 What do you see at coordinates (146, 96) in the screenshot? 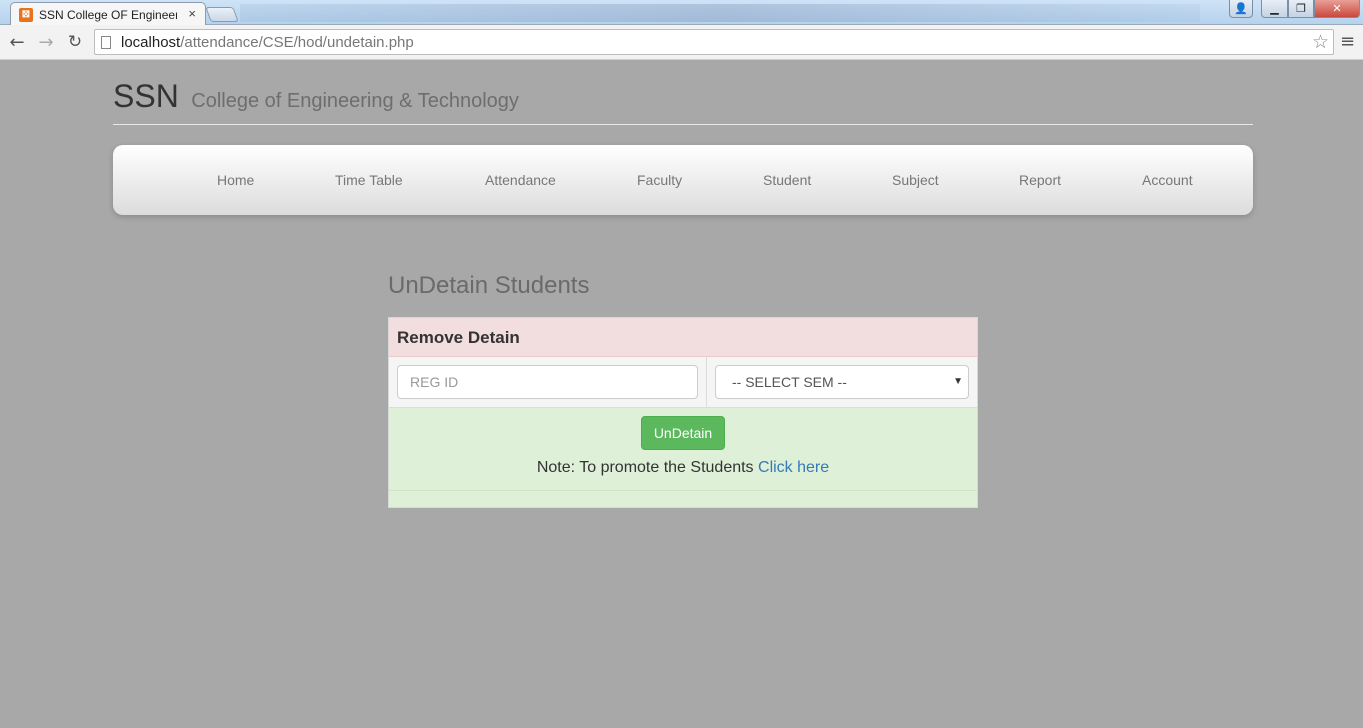
I see `site-brand: SSN` at bounding box center [146, 96].